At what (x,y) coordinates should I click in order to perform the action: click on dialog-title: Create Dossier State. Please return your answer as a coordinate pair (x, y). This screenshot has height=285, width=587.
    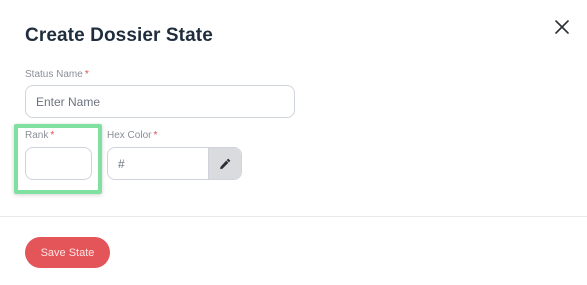
    Looking at the image, I should click on (119, 35).